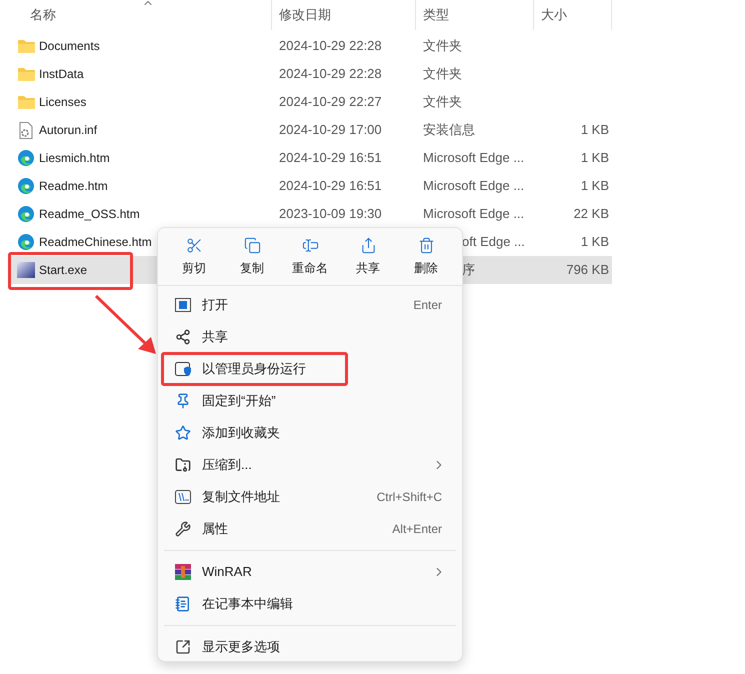  I want to click on menu-item: WinRAR, so click(310, 572).